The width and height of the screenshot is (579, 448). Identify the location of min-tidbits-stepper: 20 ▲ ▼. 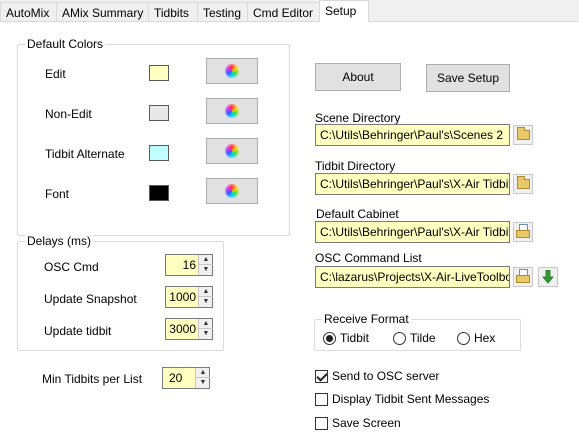
(186, 378).